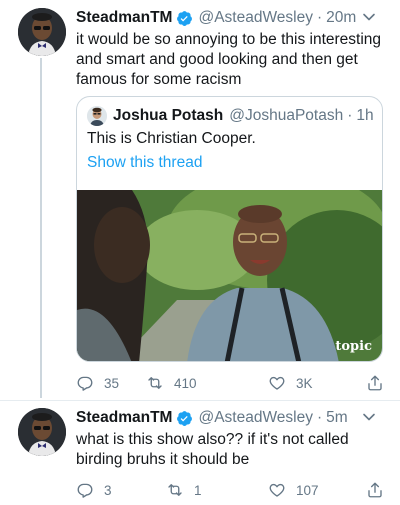 This screenshot has height=505, width=400. Describe the element at coordinates (108, 490) in the screenshot. I see `reply-count: 3` at that location.